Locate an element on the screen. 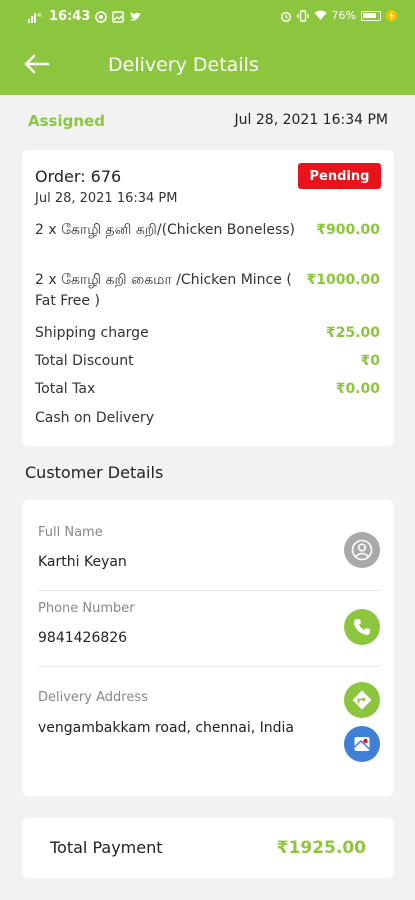 Image resolution: width=415 pixels, height=900 pixels. discount-value: ₹0 is located at coordinates (370, 361).